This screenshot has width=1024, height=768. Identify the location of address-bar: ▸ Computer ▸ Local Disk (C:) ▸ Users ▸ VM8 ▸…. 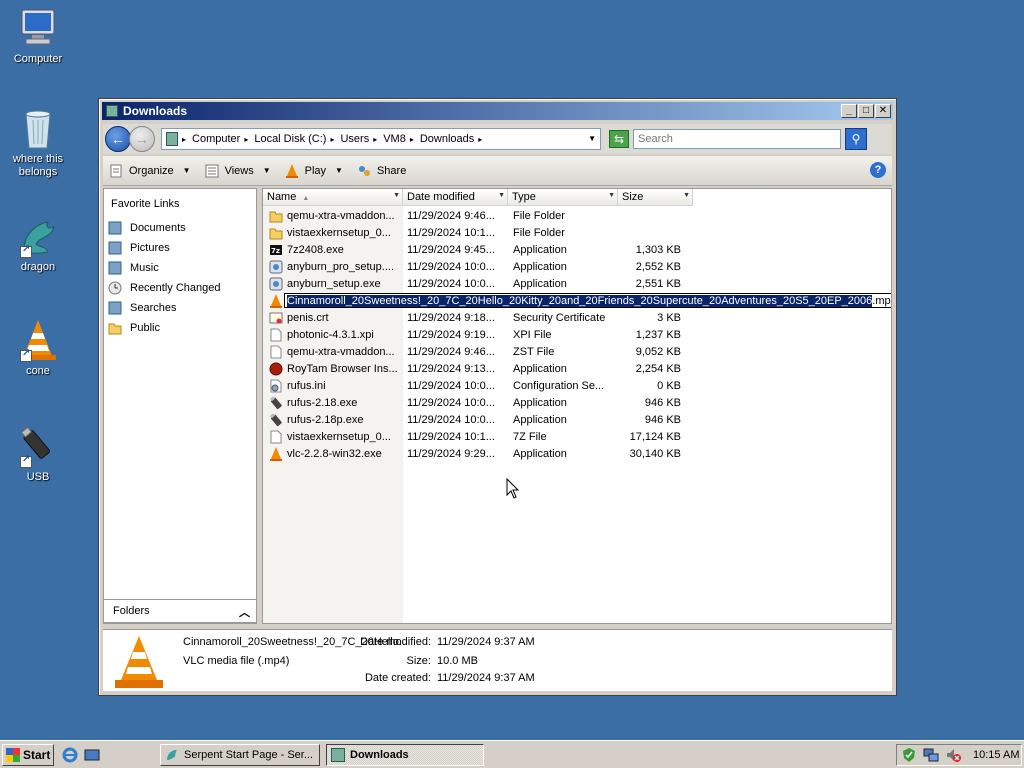
(381, 139).